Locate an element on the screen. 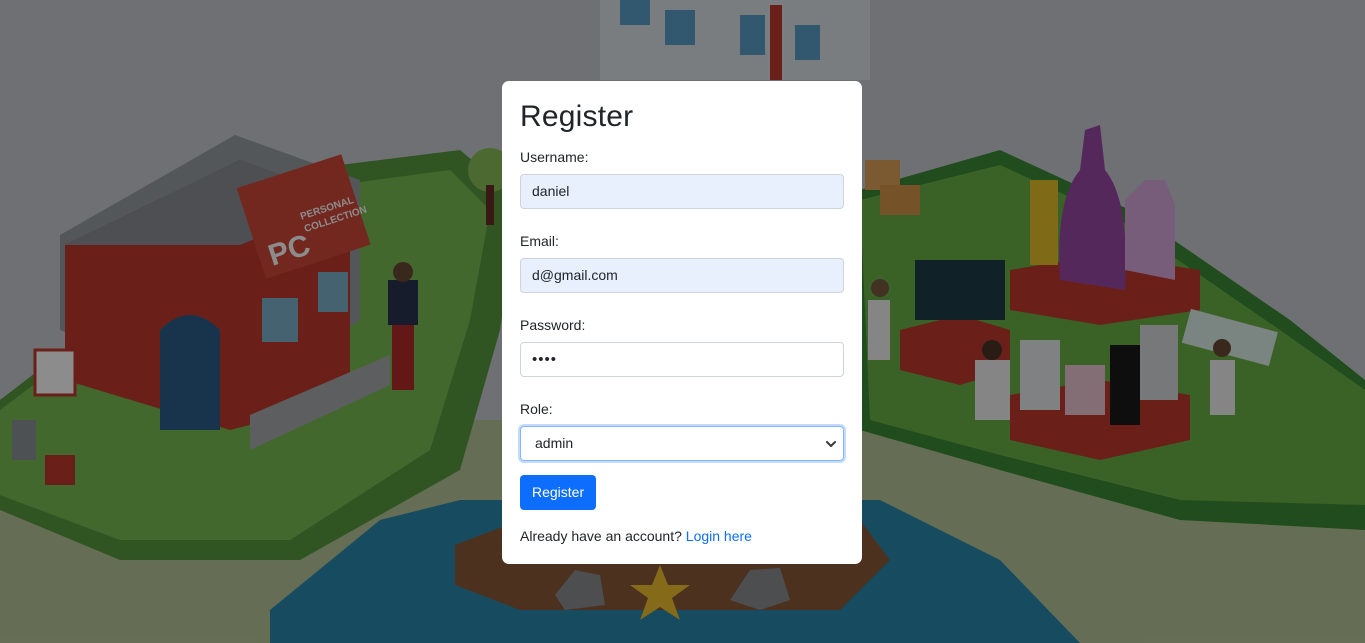 The height and width of the screenshot is (643, 1365). username-label: Username: is located at coordinates (554, 157).